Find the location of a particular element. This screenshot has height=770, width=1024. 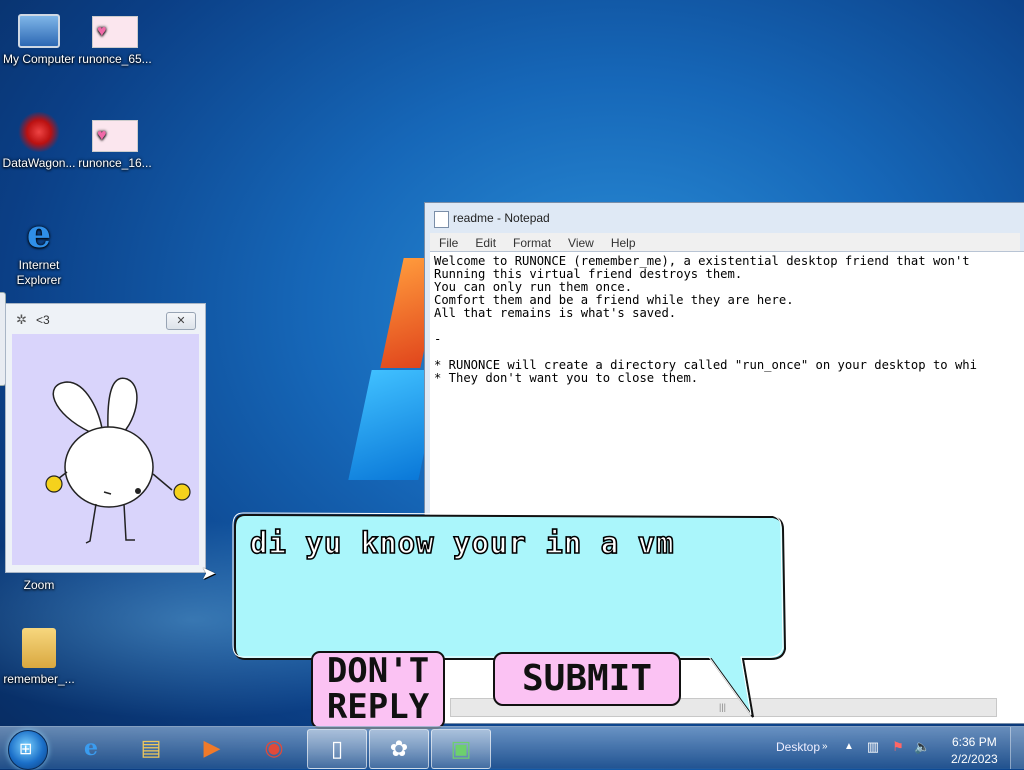

taskbar-media-player: ▶ is located at coordinates (212, 748).